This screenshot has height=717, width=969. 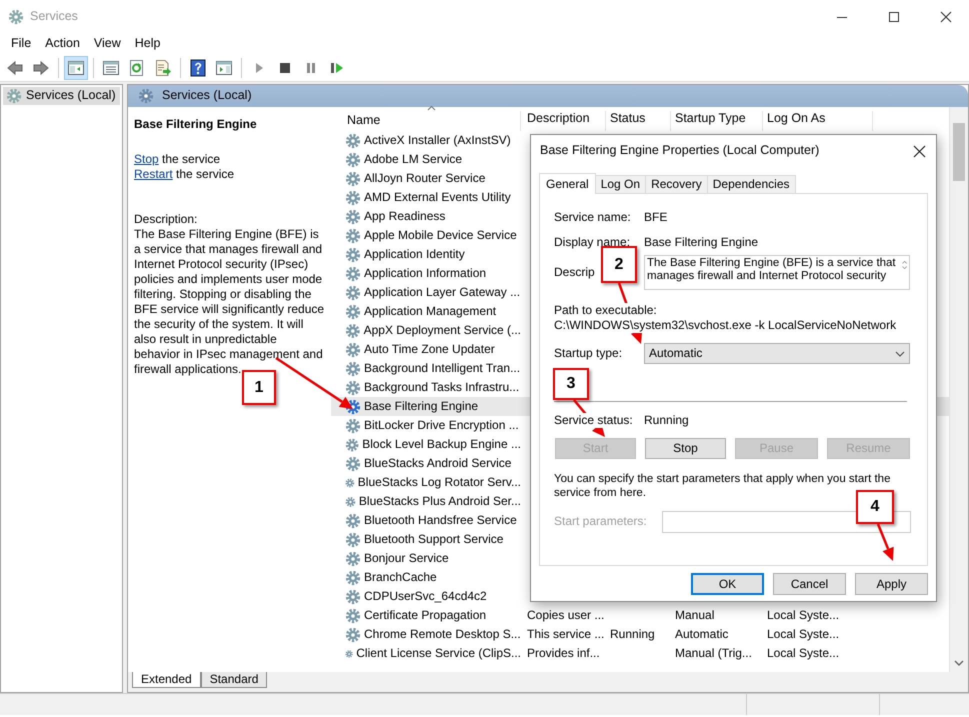 I want to click on path-value: C:\WINDOWS\system32\svchost.exe -k LocalServiceNoNetwork, so click(x=725, y=325).